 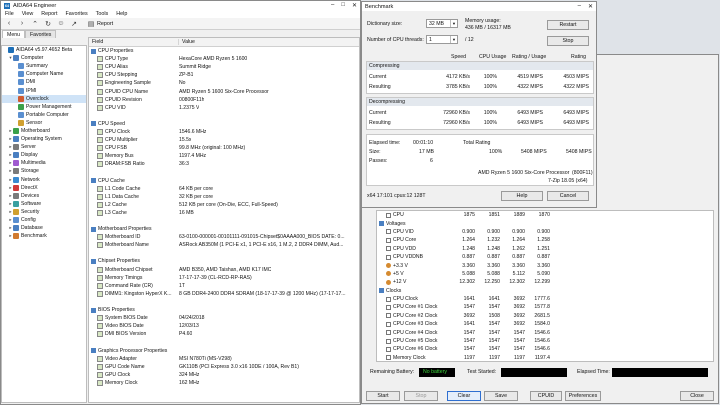 I want to click on tree-item: ▸ Software, so click(x=44, y=204).